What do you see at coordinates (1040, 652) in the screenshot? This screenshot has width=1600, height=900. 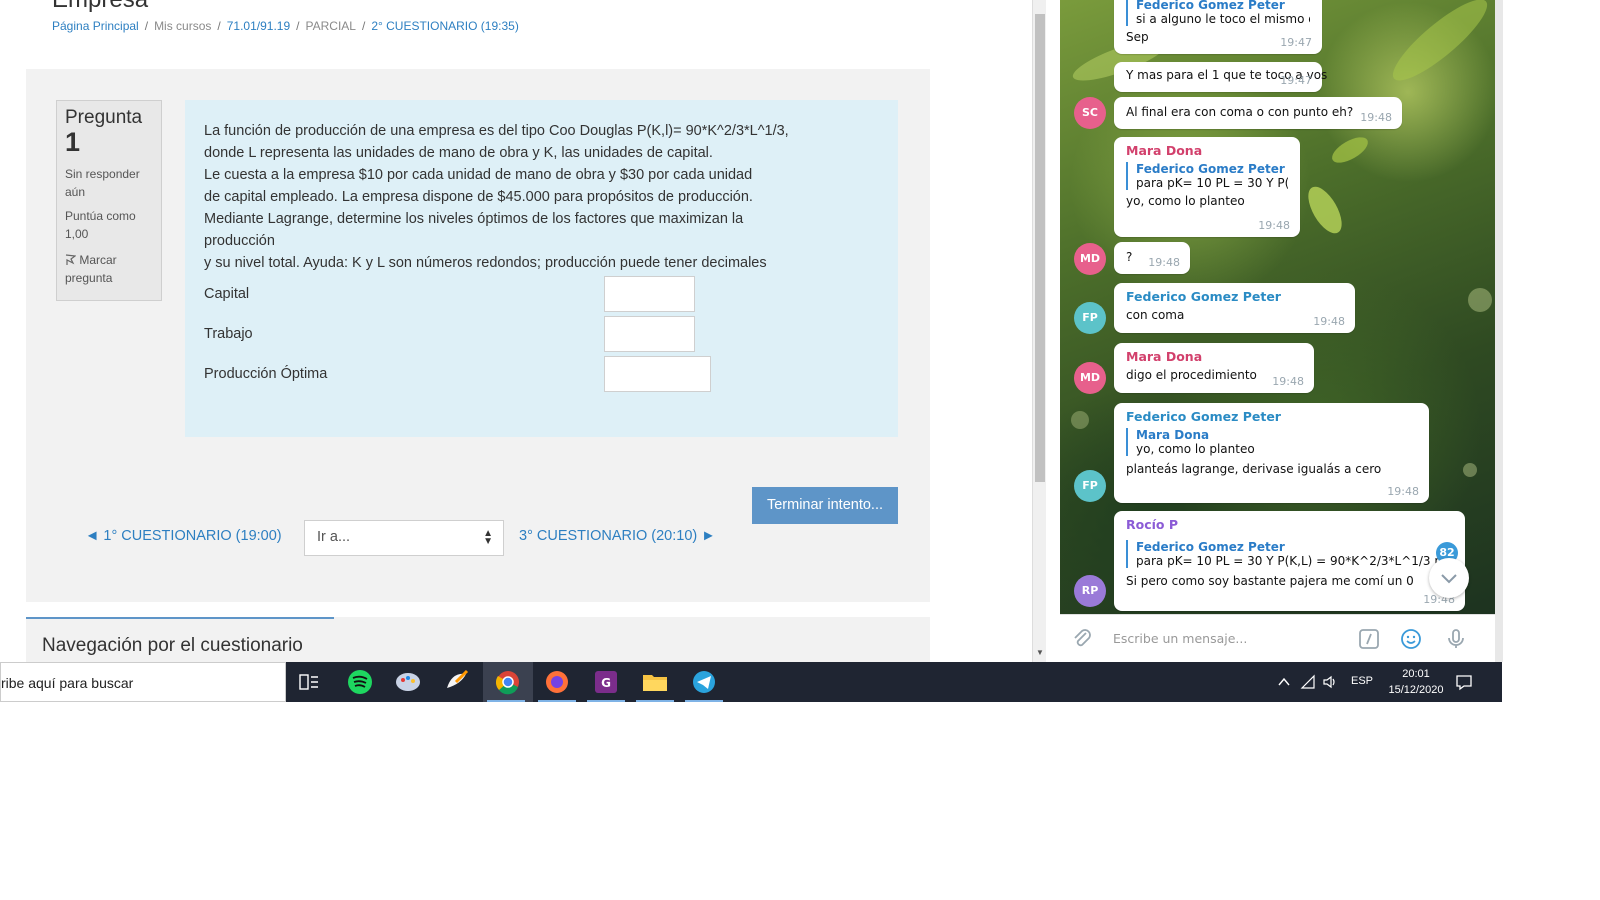 I see `scroll-down-arrow-icon: ▼` at bounding box center [1040, 652].